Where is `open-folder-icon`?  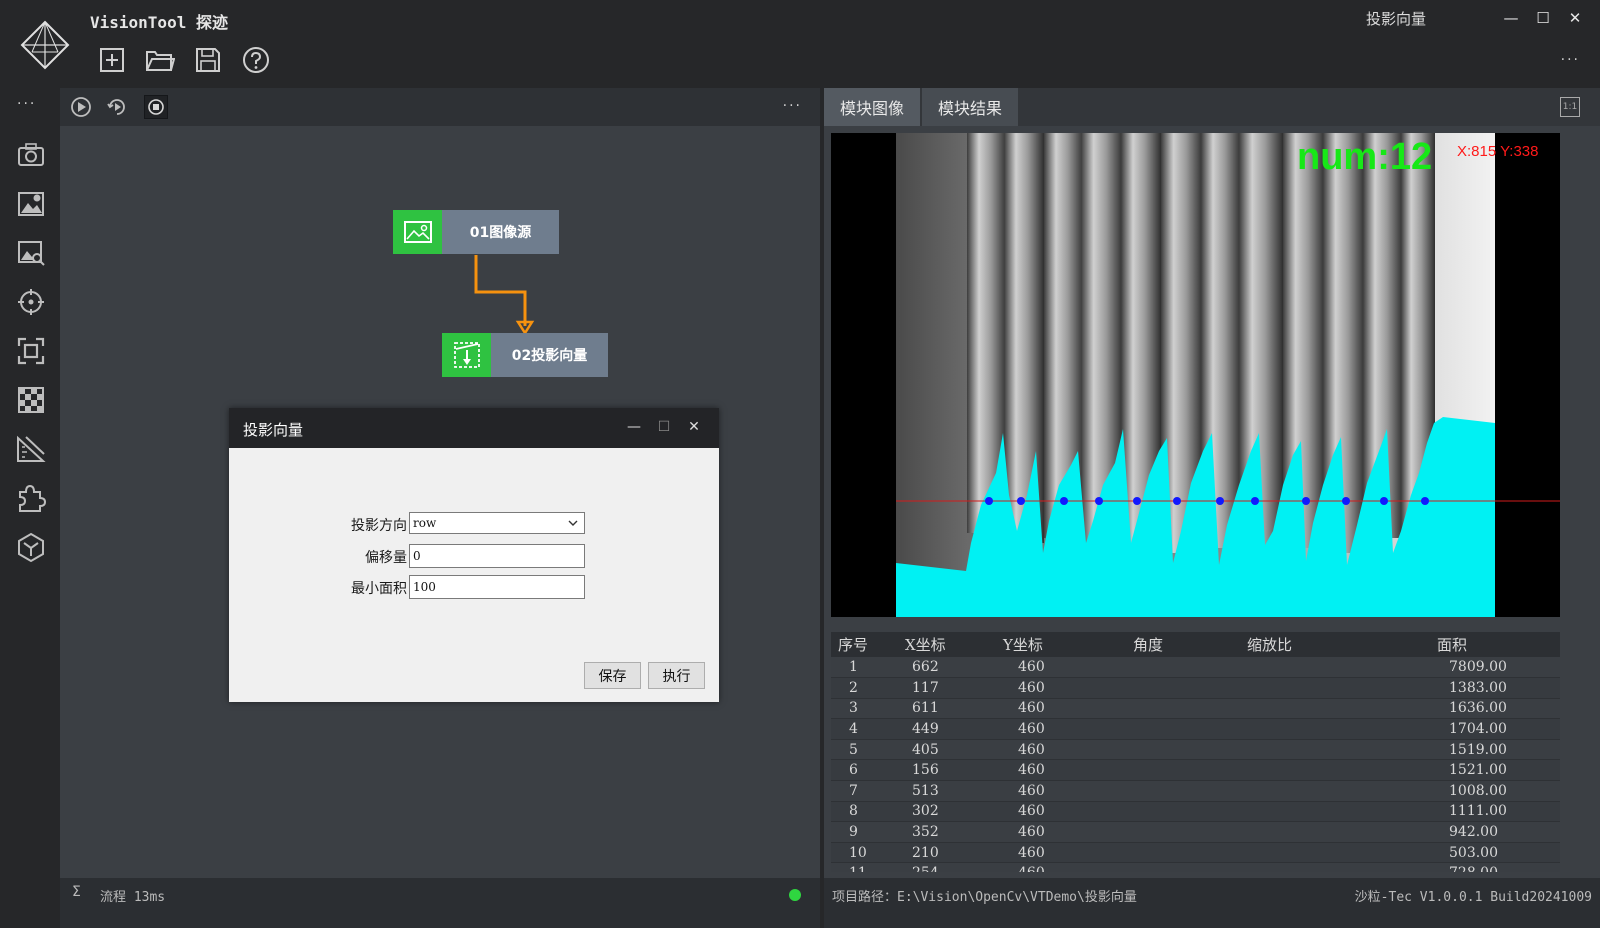 open-folder-icon is located at coordinates (160, 60).